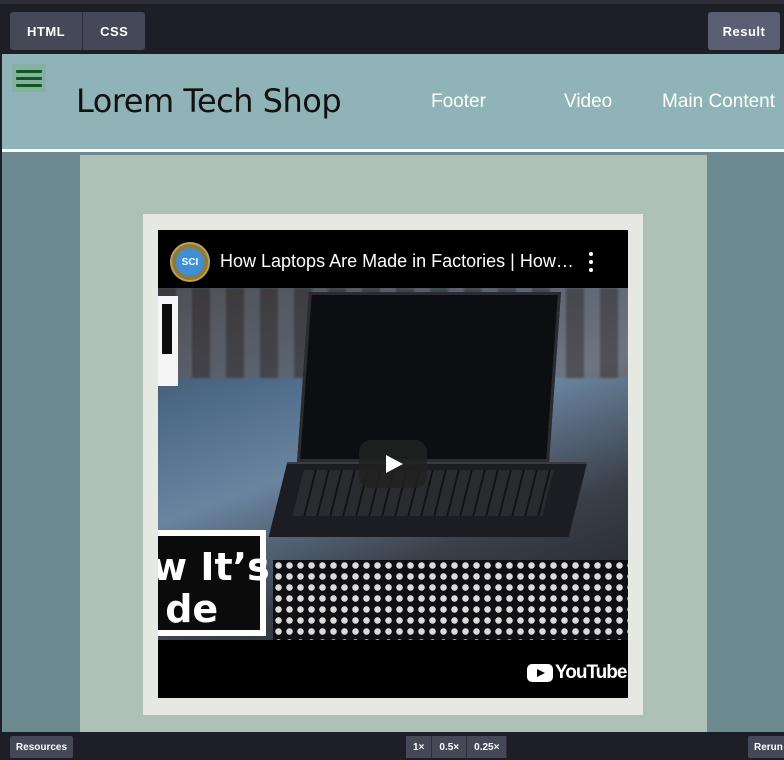 The width and height of the screenshot is (784, 760). I want to click on youtube-logo: YouTube, so click(577, 673).